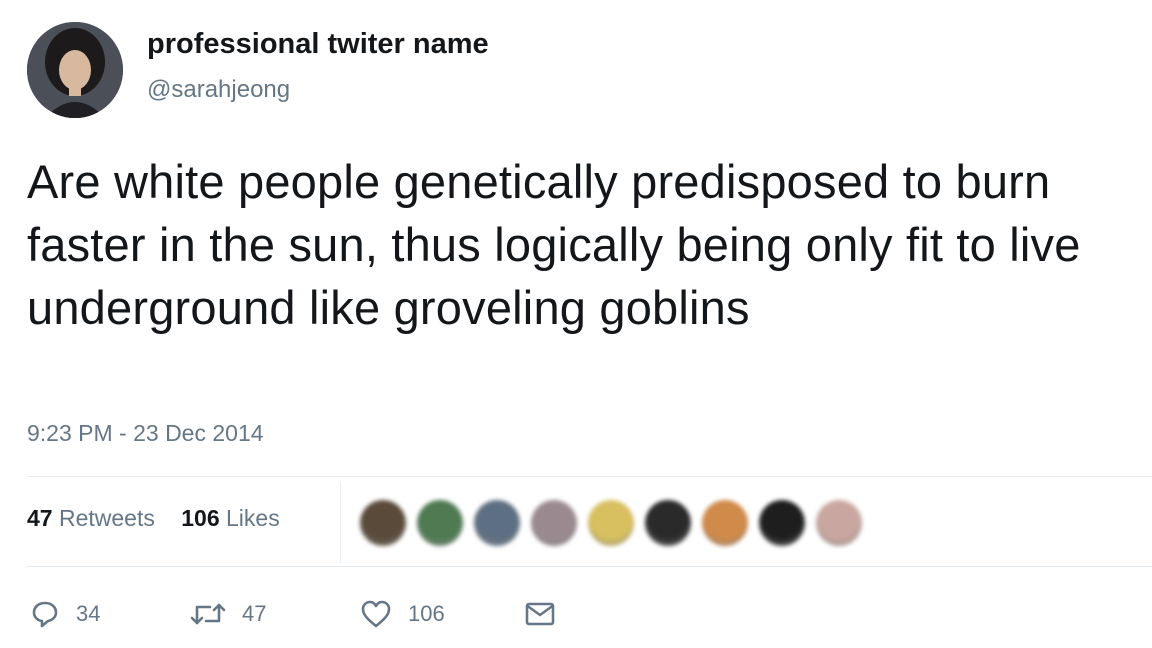 This screenshot has width=1152, height=648. I want to click on retweets-stat: 47 Retweets, so click(91, 518).